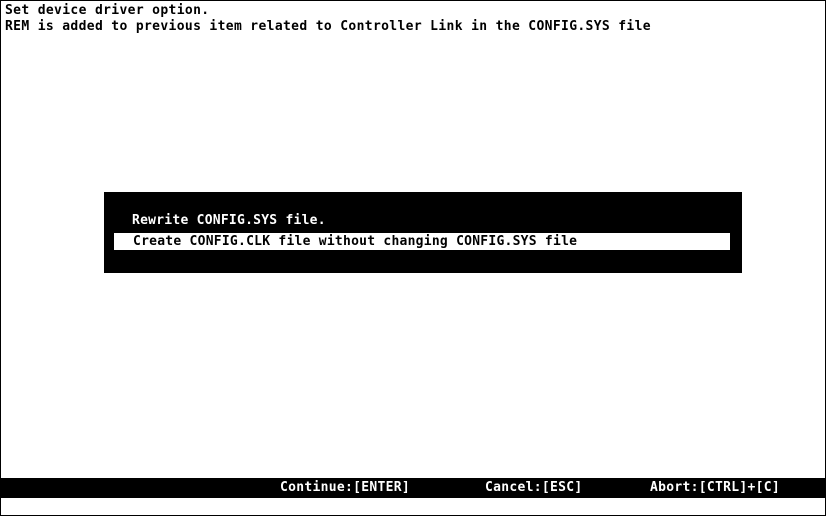  I want to click on continue-key-hint: Continue:[ENTER], so click(345, 488).